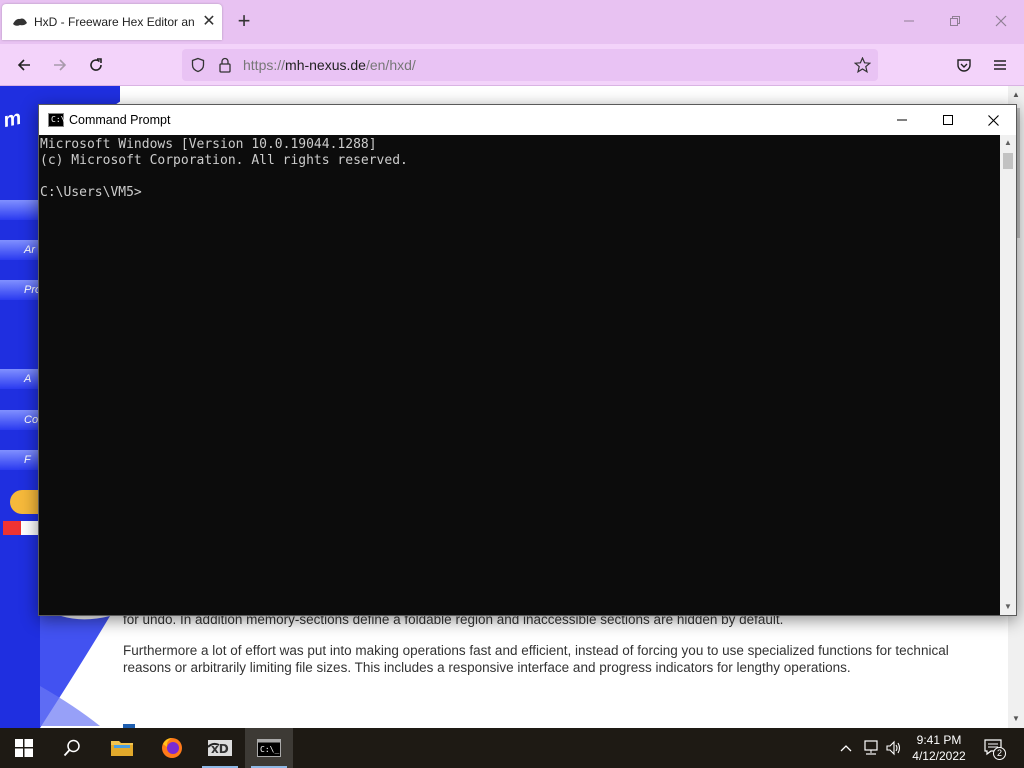  Describe the element at coordinates (1001, 22) in the screenshot. I see `browser-close-button` at that location.